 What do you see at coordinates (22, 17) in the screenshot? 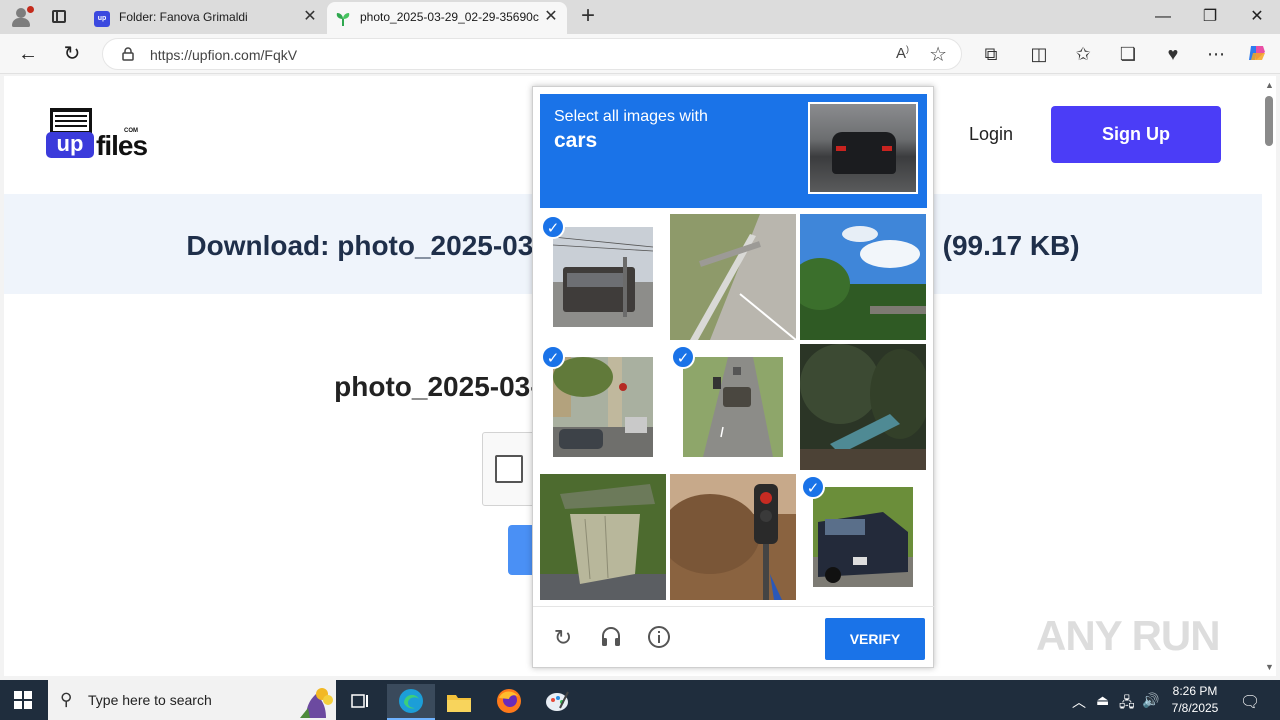
I see `profile-avatar-icon` at bounding box center [22, 17].